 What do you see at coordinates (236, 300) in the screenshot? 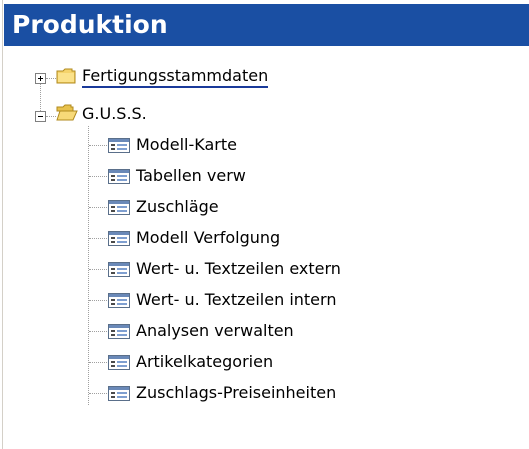
I see `tree-item-wert-u-textzeilen-intern: Wert- u. Textzeilen intern` at bounding box center [236, 300].